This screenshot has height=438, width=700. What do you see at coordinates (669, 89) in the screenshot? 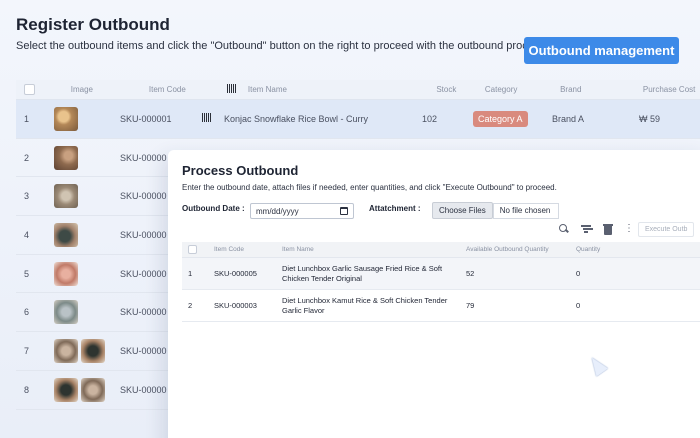
I see `col-purchase-cost: Purchase Cost` at bounding box center [669, 89].